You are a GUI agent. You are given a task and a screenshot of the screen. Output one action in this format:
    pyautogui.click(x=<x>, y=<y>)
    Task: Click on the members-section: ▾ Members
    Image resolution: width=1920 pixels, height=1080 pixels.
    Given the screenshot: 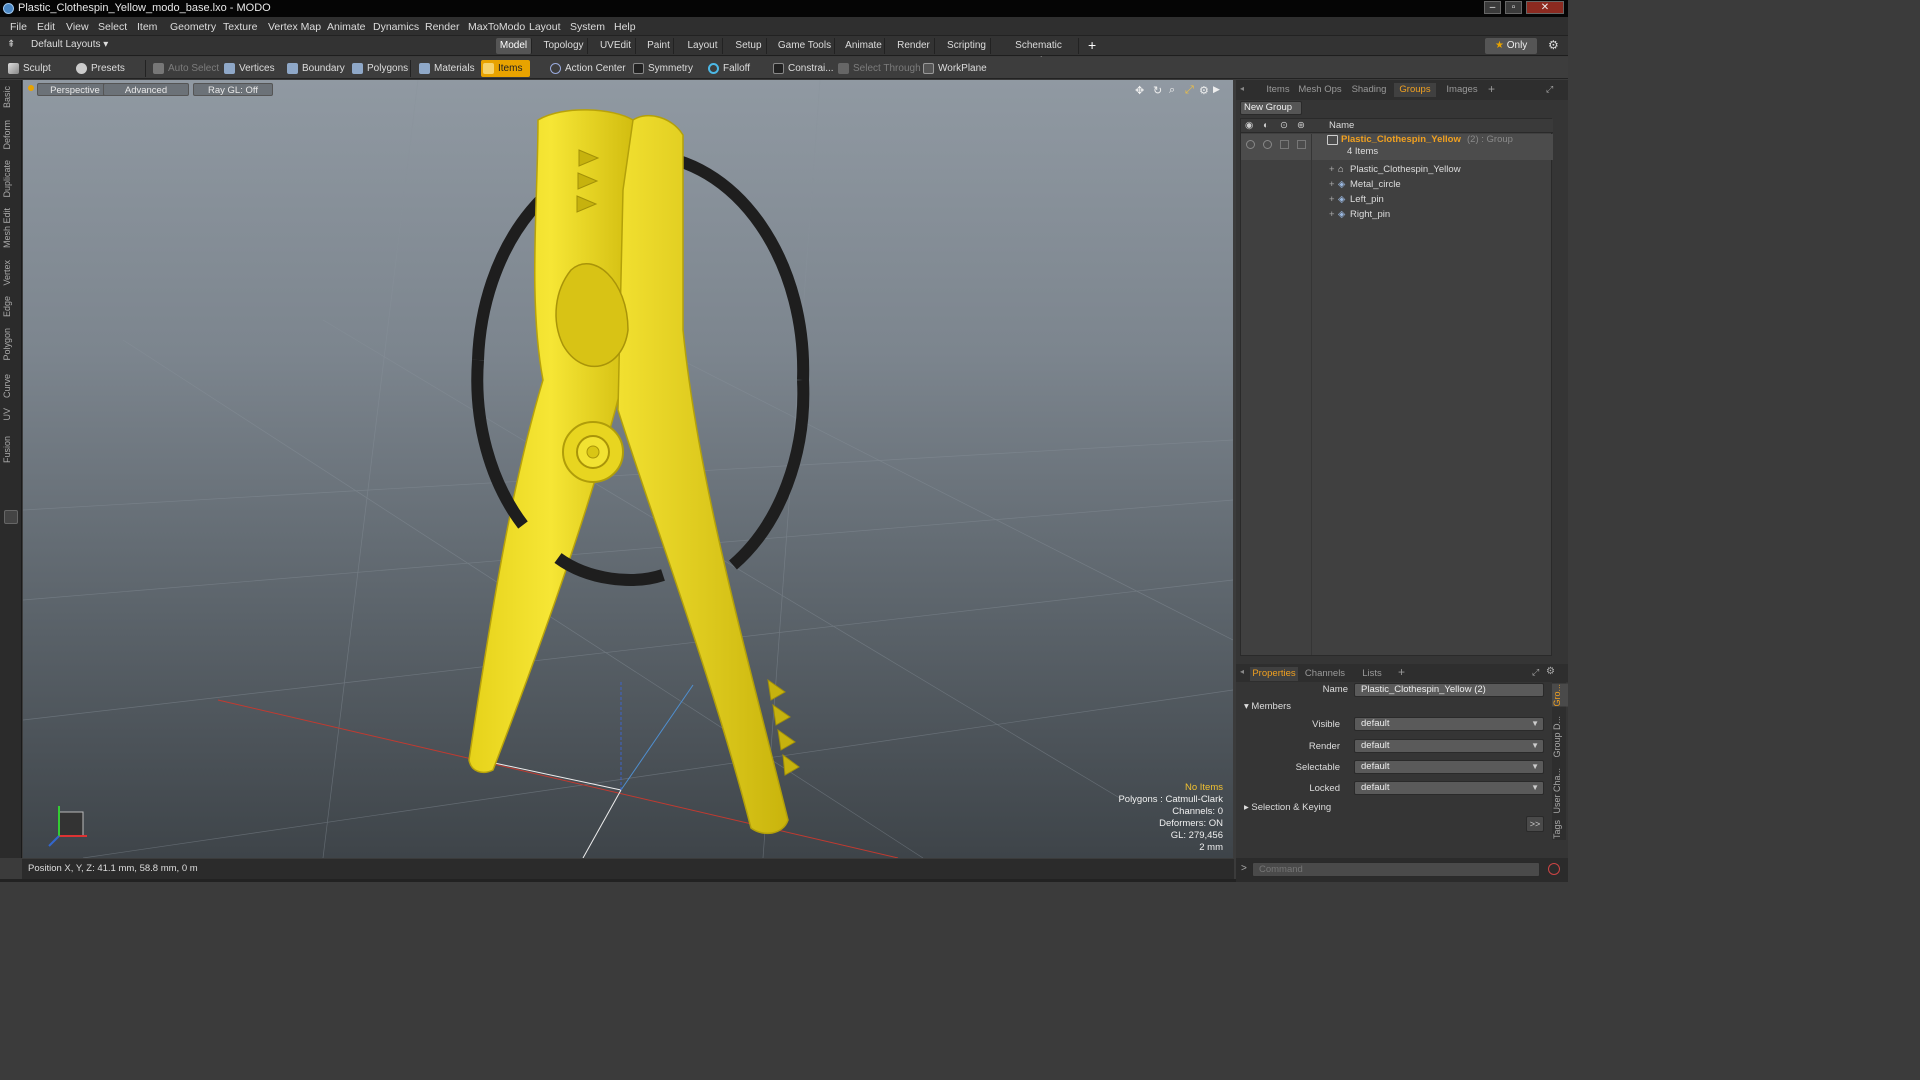 What is the action you would take?
    pyautogui.click(x=1267, y=706)
    